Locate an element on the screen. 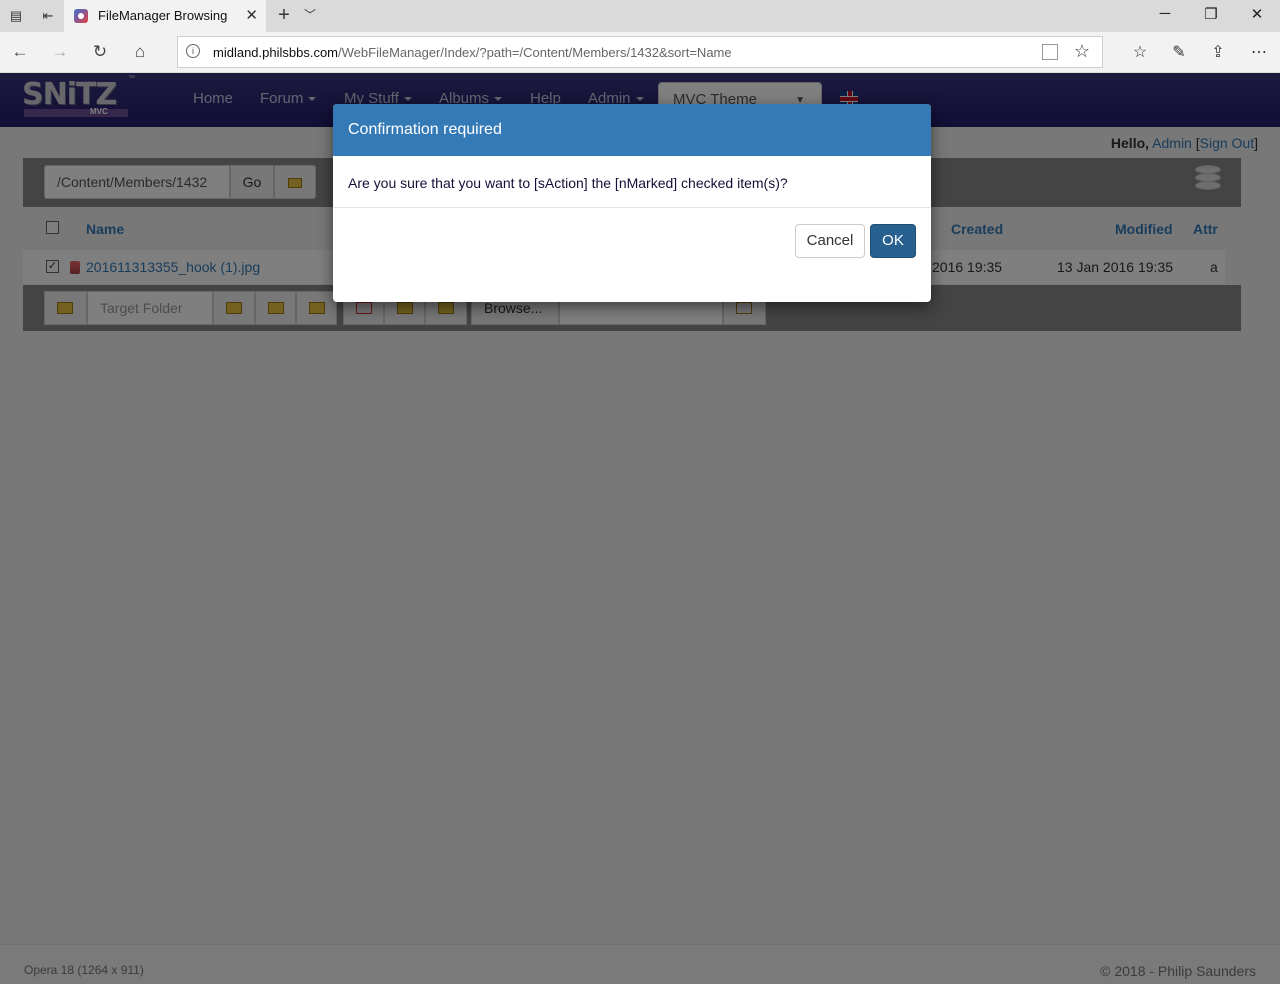  minimize-icon: ─ is located at coordinates (1165, 13).